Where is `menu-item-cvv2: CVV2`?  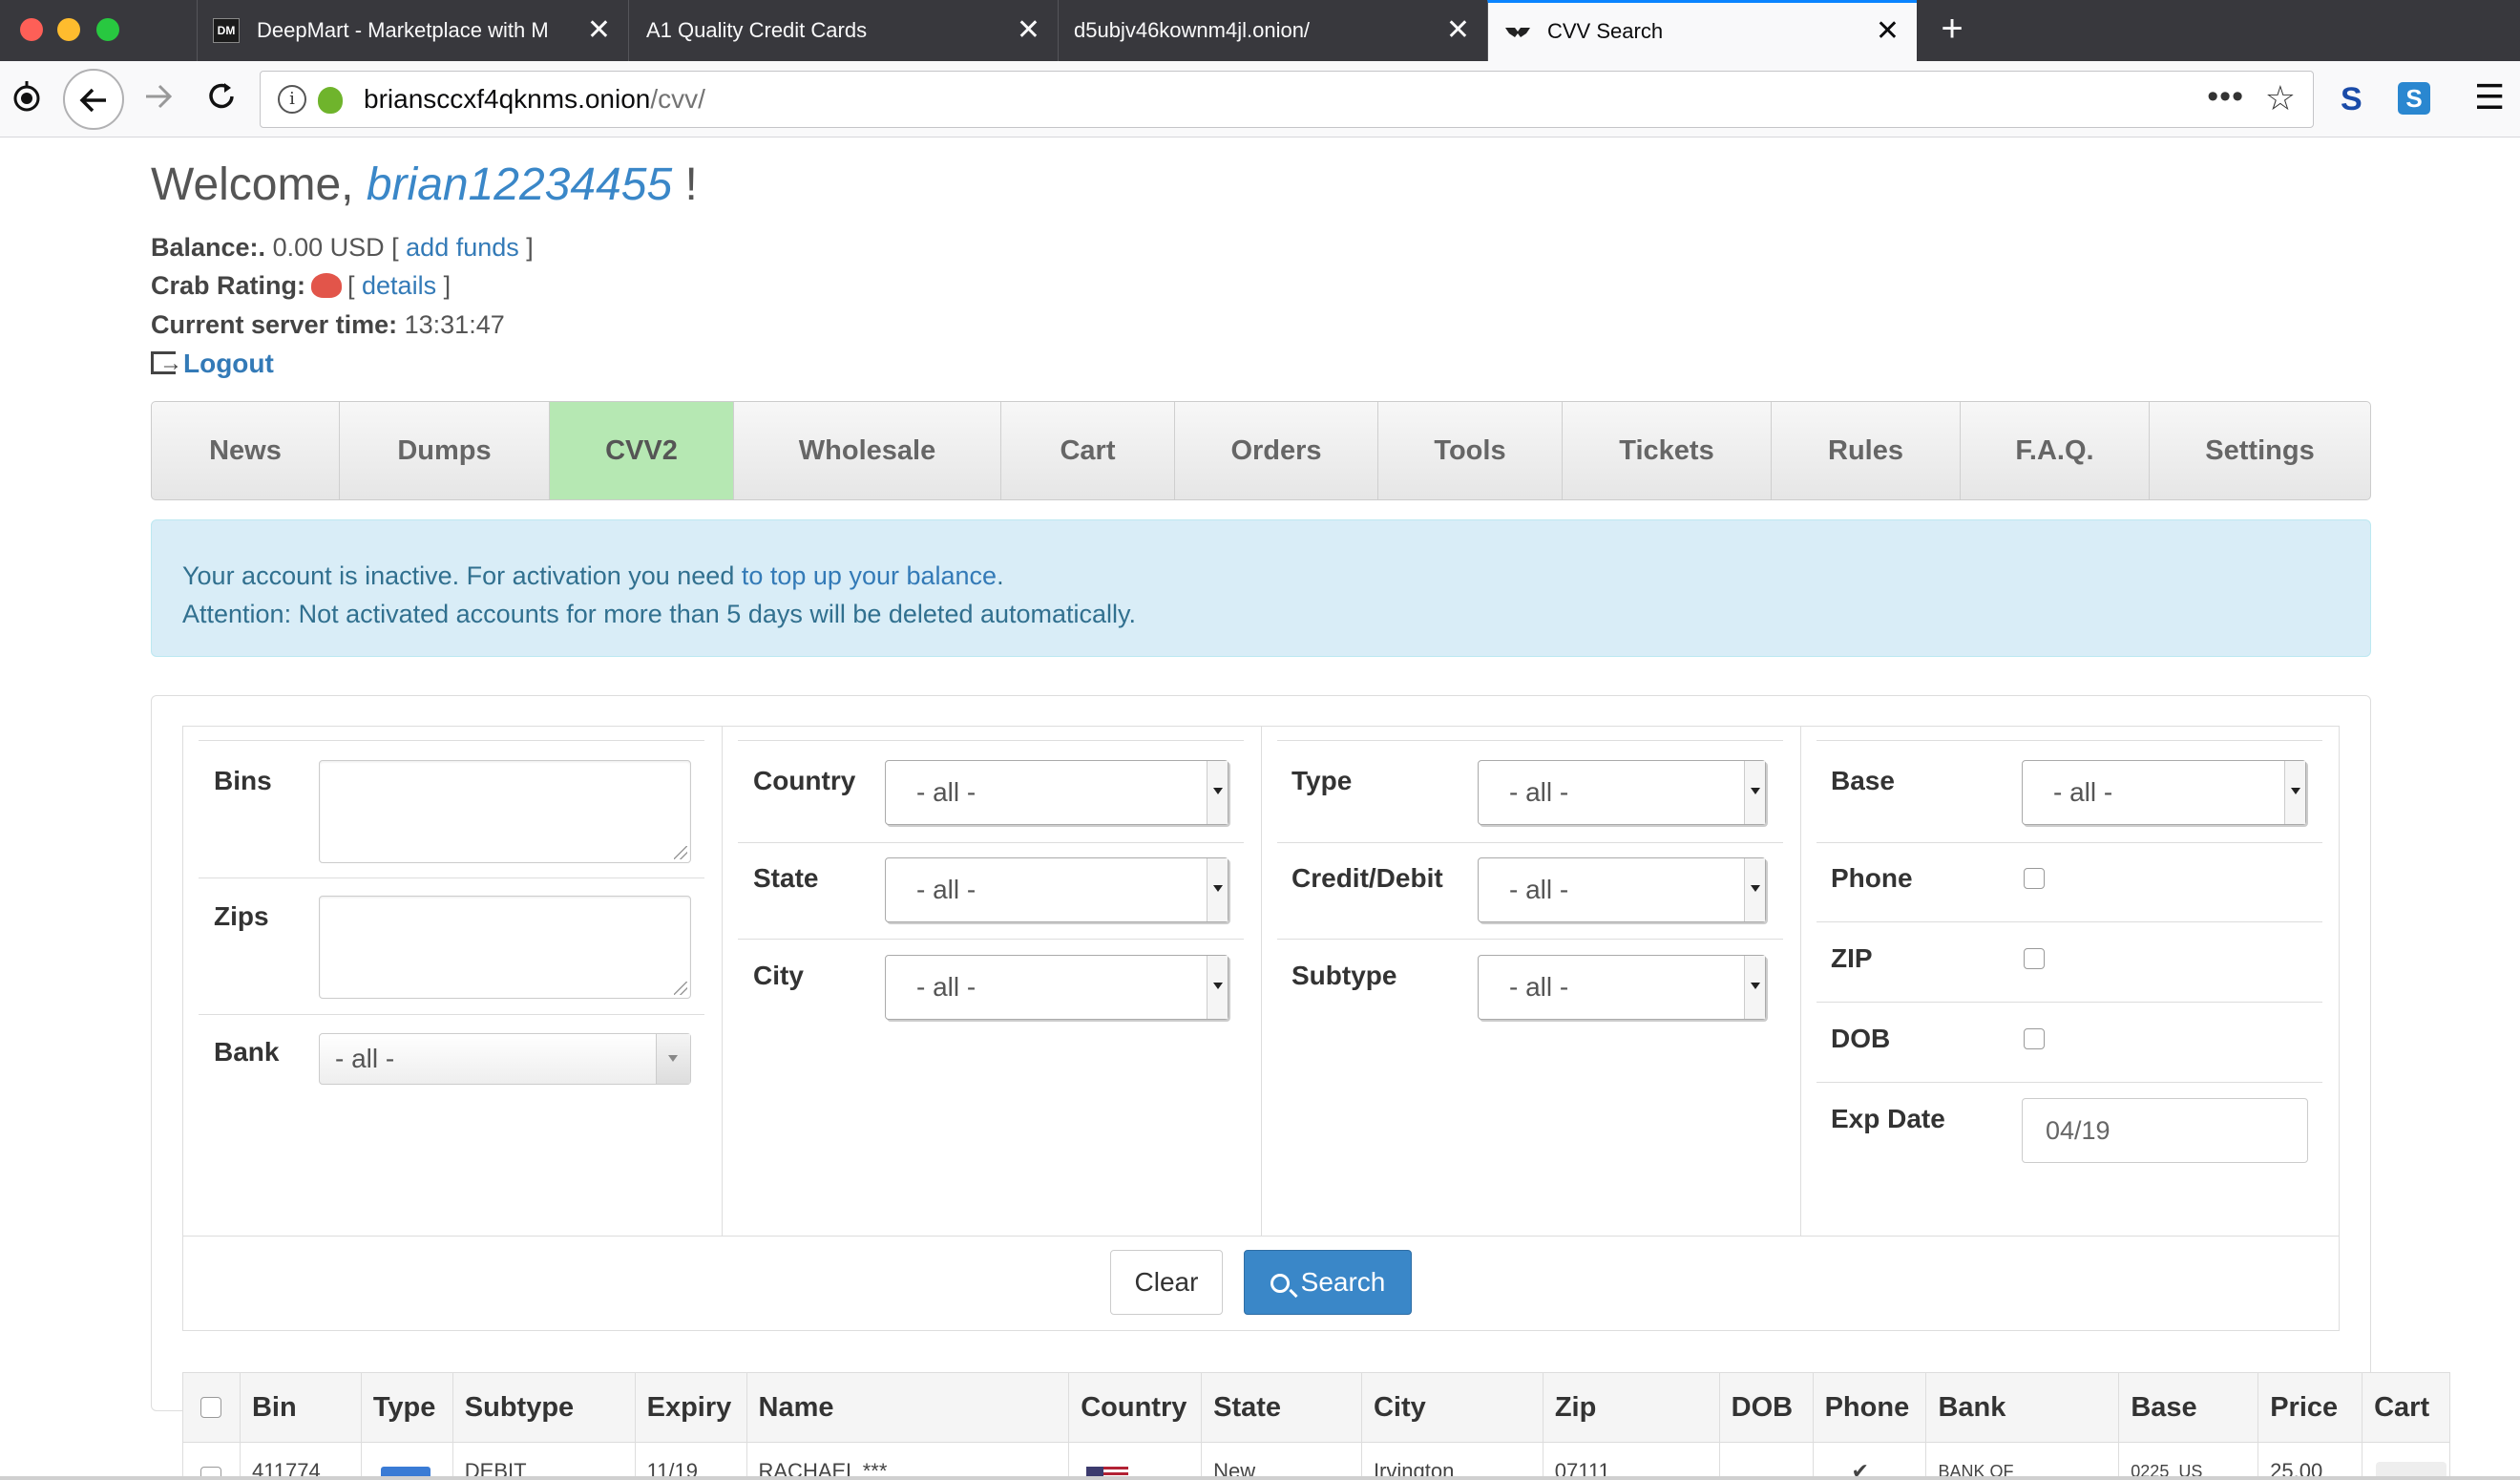
menu-item-cvv2: CVV2 is located at coordinates (642, 450).